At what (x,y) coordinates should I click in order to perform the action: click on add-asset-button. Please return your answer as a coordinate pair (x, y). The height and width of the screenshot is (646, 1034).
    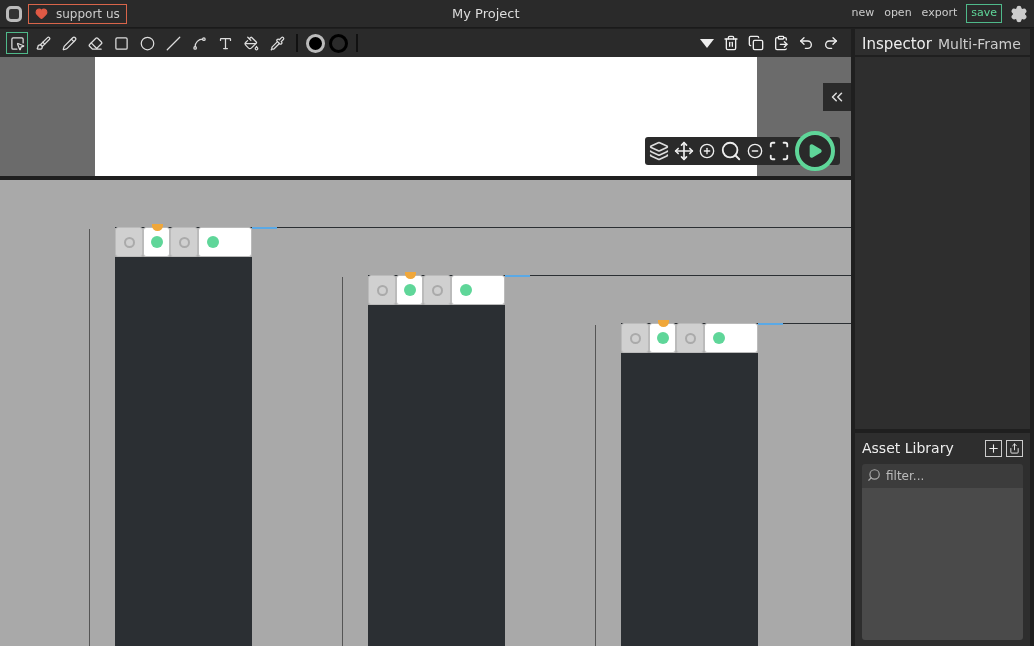
    Looking at the image, I should click on (993, 448).